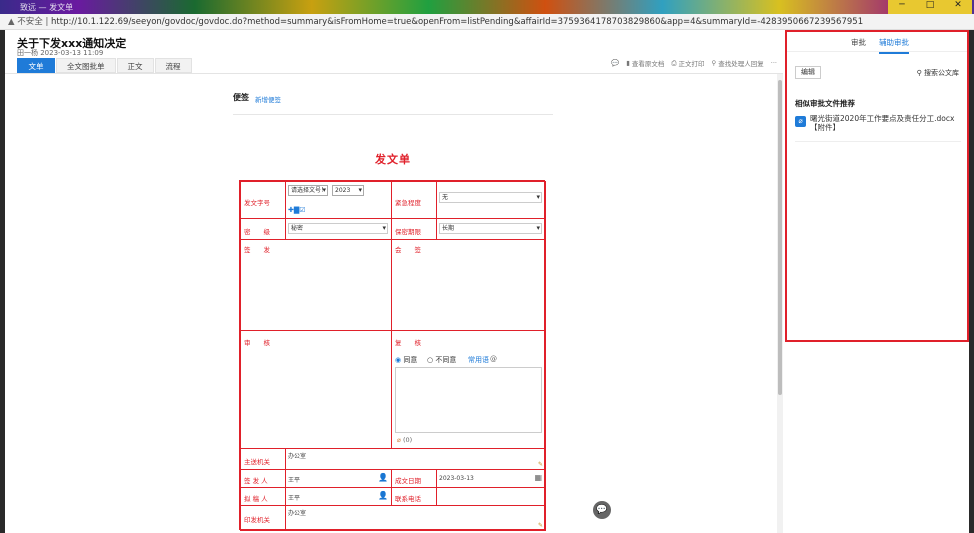 The height and width of the screenshot is (533, 974). What do you see at coordinates (882, 118) in the screenshot?
I see `rec-file-name: 曙光街道2020年工作要点及责任分工.docx` at bounding box center [882, 118].